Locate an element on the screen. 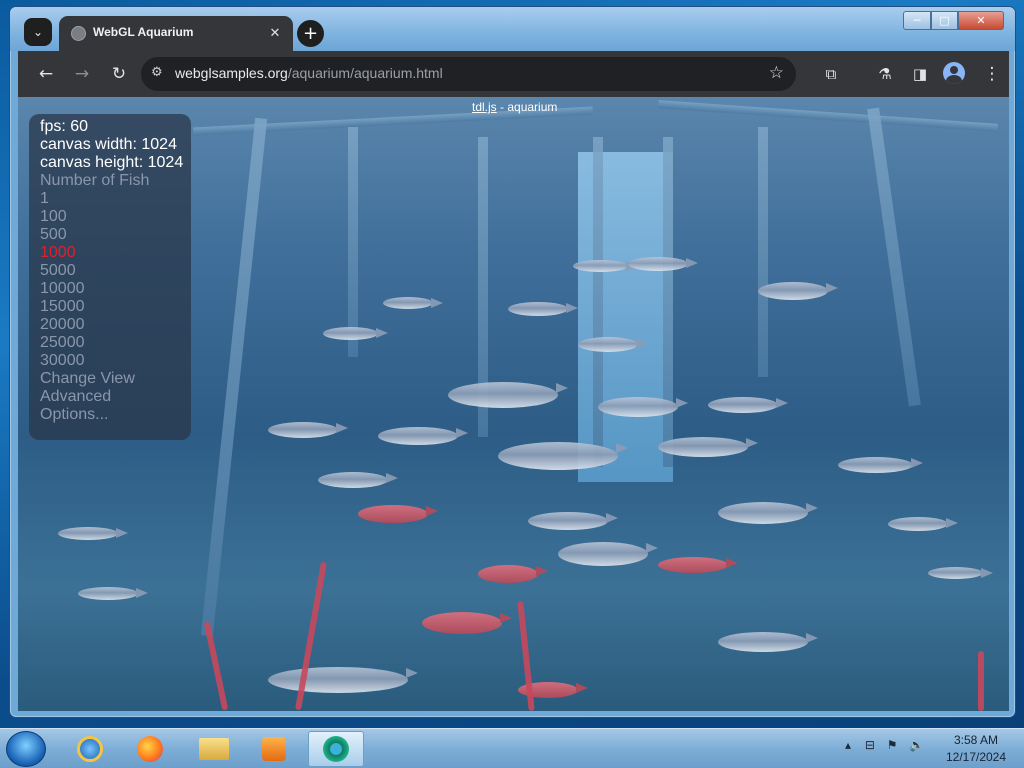 The width and height of the screenshot is (1024, 768). tab-title: WebGL Aquarium is located at coordinates (143, 32).